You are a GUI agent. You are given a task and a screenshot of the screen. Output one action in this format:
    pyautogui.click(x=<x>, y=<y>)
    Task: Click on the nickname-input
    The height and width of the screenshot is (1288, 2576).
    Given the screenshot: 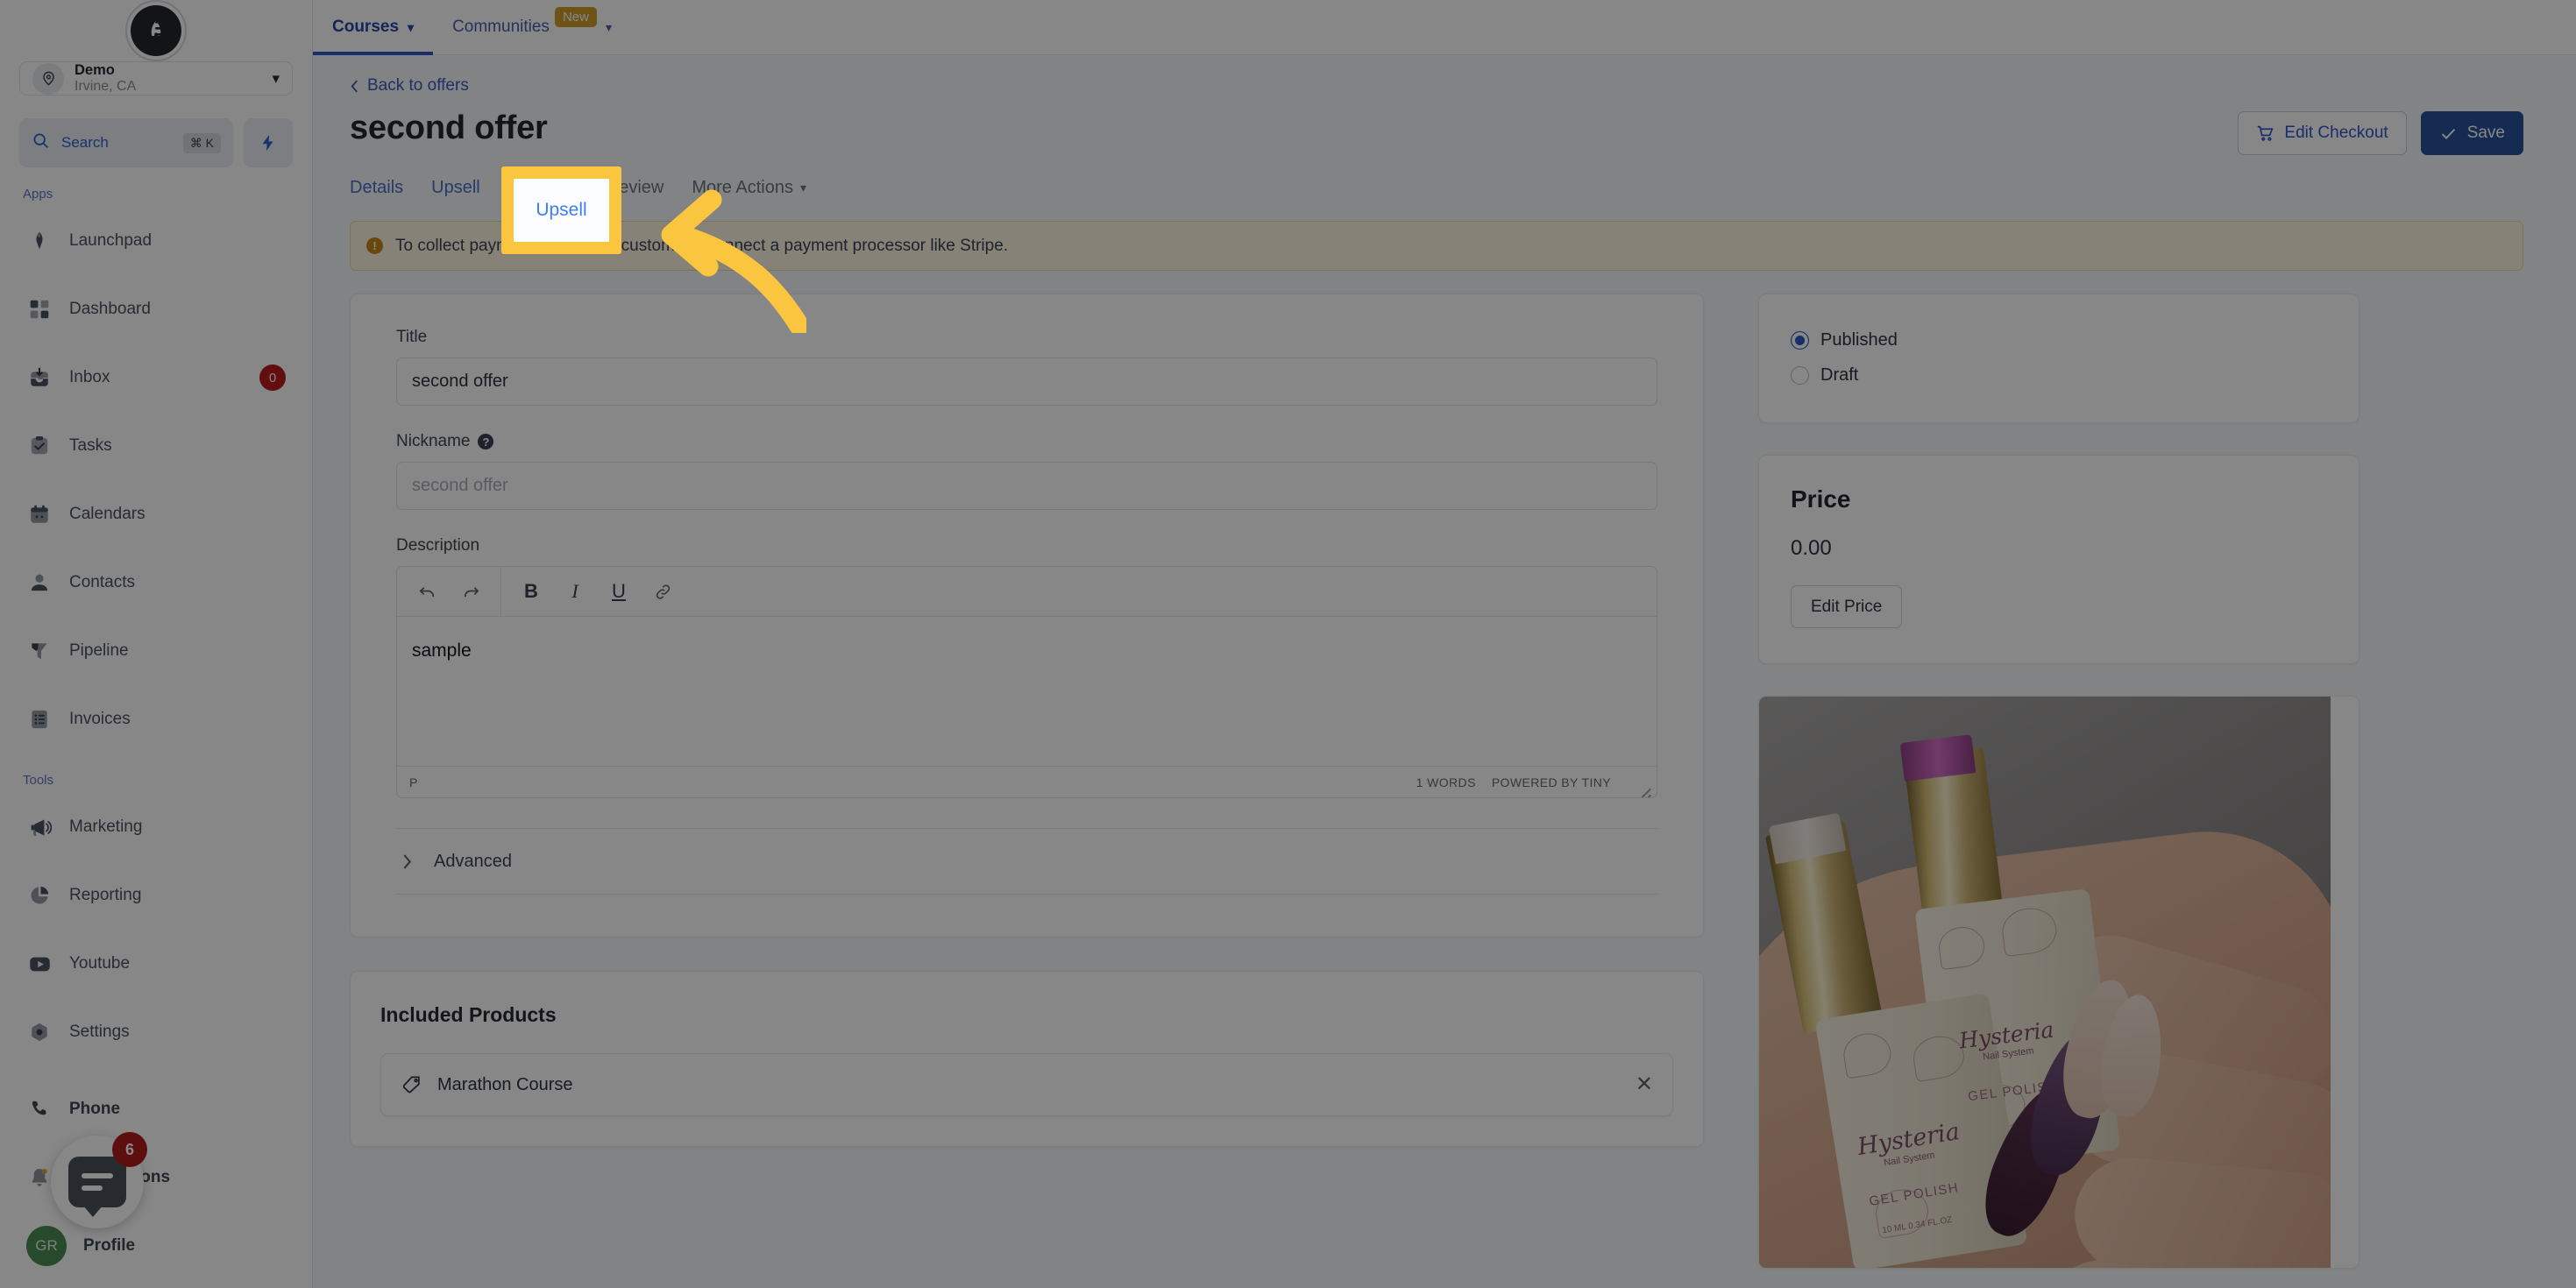 What is the action you would take?
    pyautogui.click(x=1026, y=486)
    